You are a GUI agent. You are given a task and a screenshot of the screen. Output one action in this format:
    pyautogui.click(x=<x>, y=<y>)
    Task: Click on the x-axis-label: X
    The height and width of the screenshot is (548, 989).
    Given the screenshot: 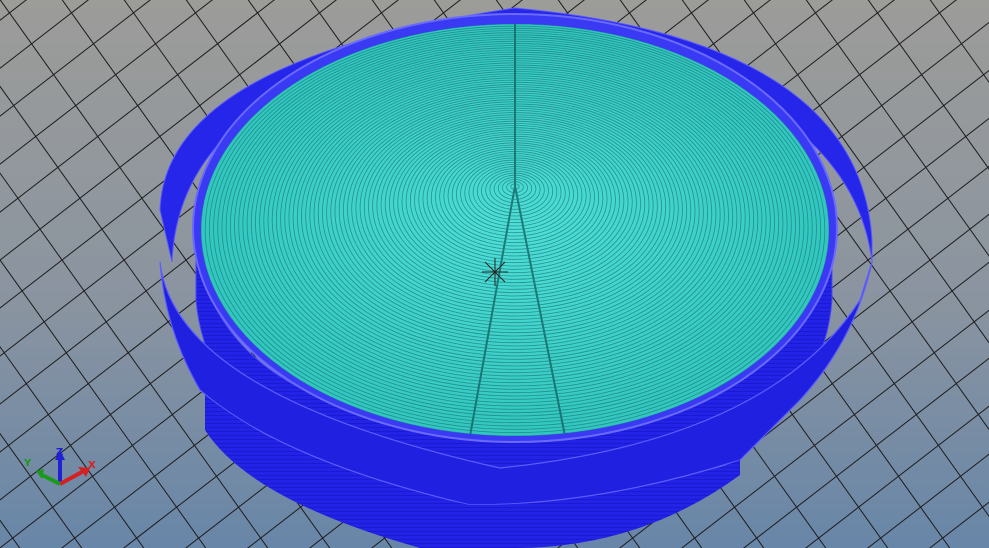 What is the action you would take?
    pyautogui.click(x=92, y=465)
    